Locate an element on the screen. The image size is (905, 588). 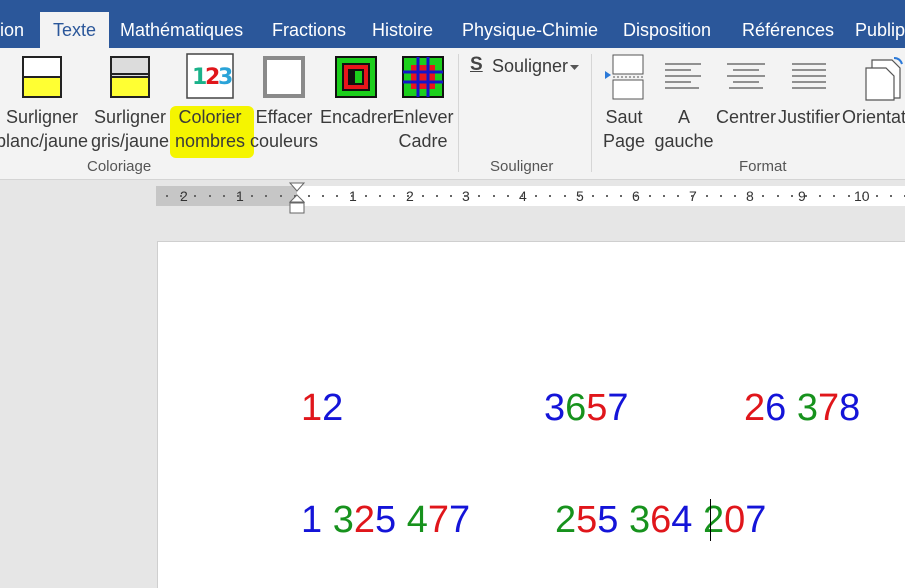
page-break-label-2: Page is located at coordinates (624, 141).